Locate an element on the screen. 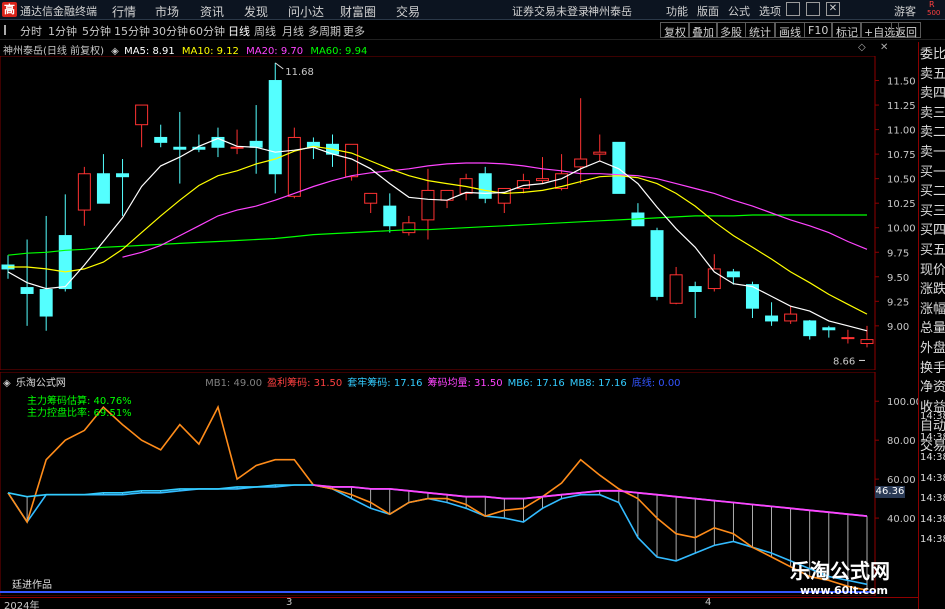 Image resolution: width=945 pixels, height=609 pixels. close-icon: ✕ is located at coordinates (833, 9).